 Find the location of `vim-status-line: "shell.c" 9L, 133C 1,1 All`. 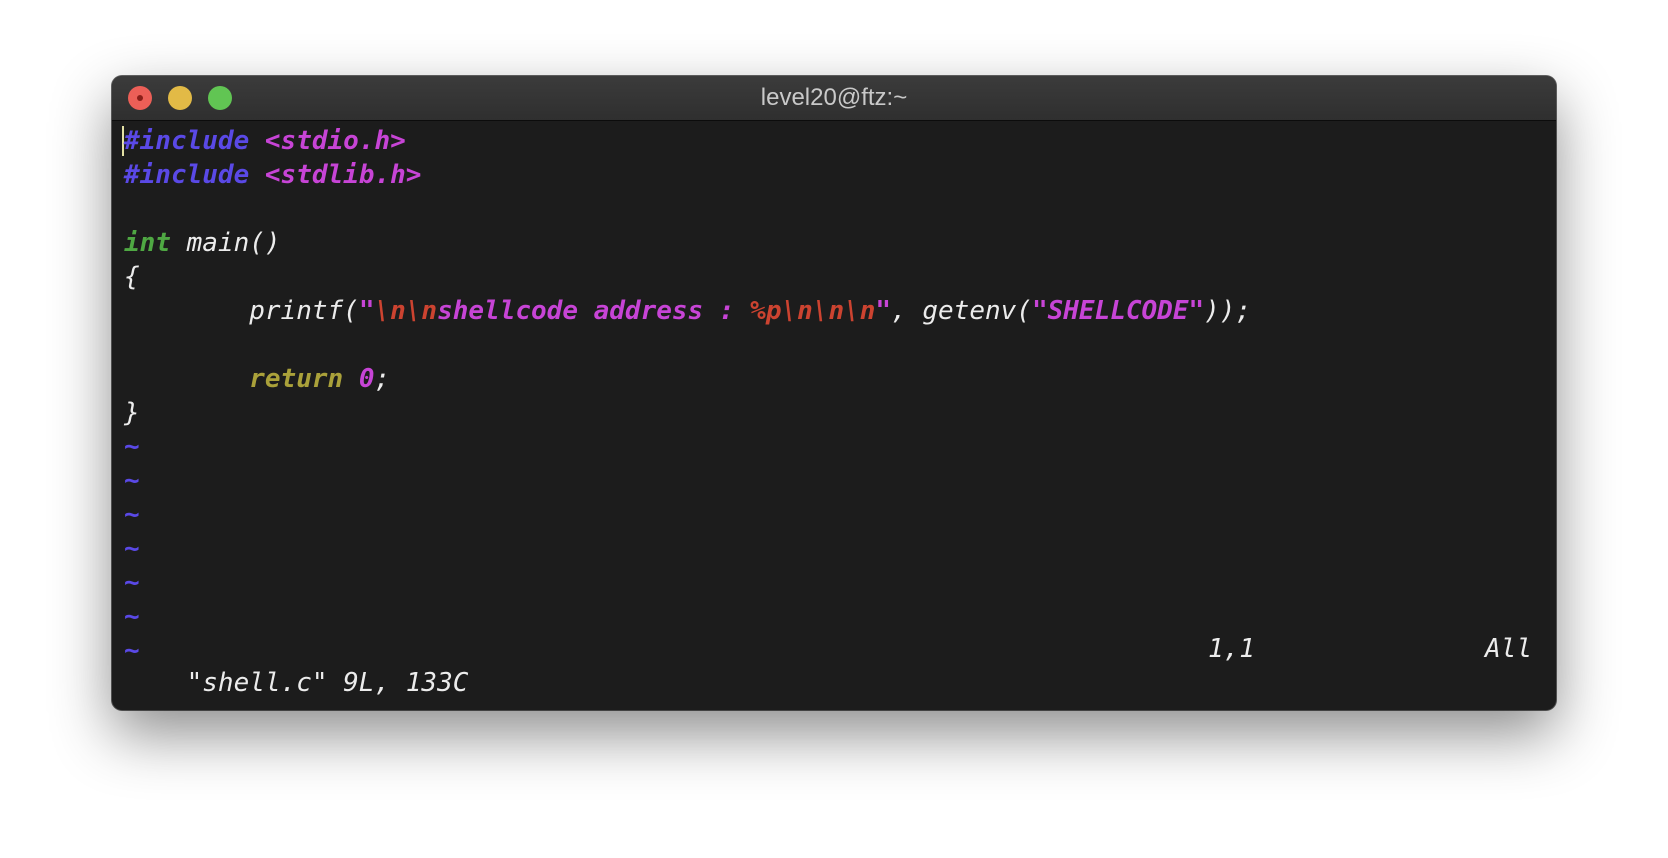

vim-status-line: "shell.c" 9L, 133C 1,1 All is located at coordinates (828, 665).